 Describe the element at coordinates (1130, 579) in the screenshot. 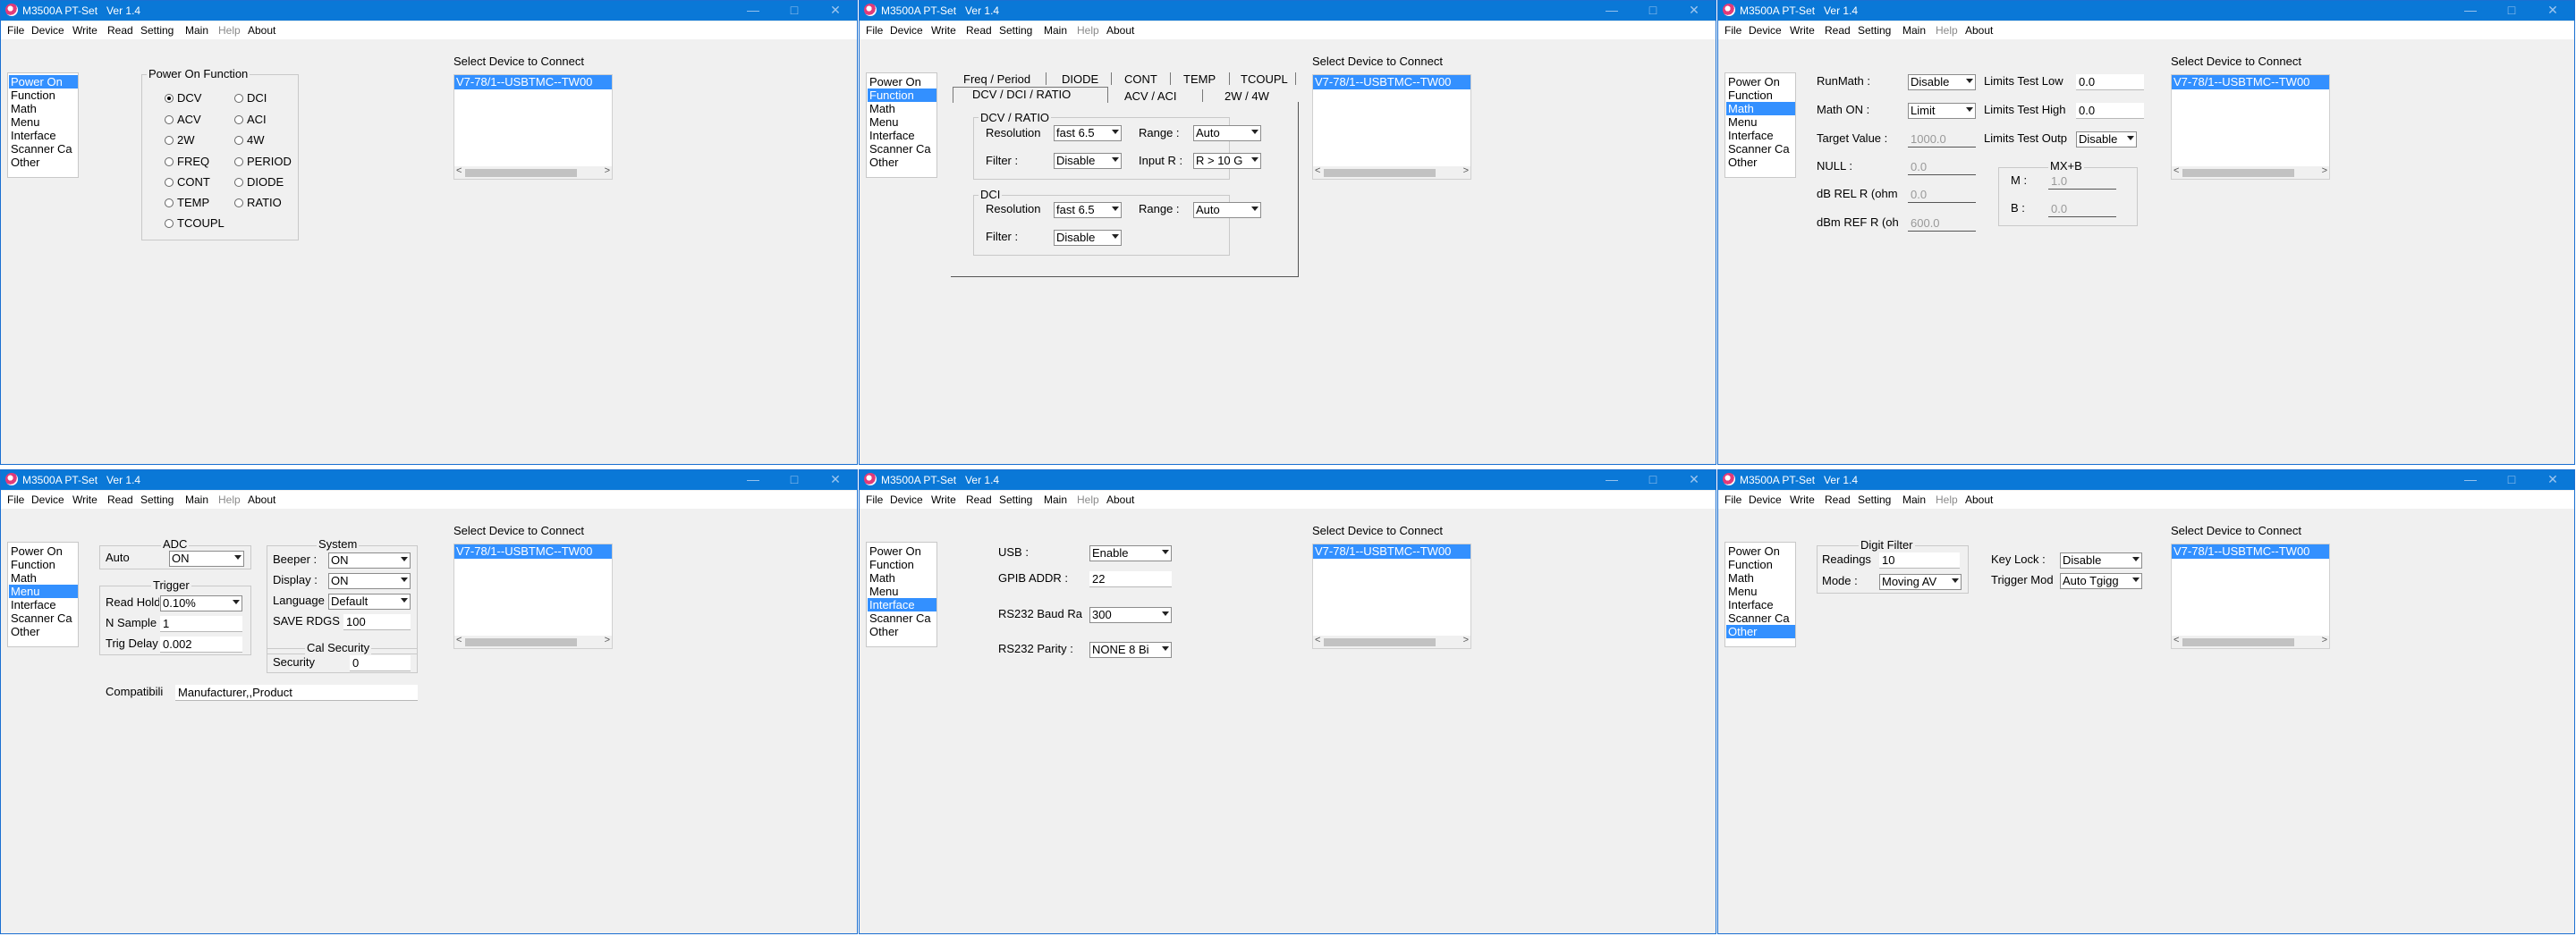

I see `gpib-field: 22` at that location.